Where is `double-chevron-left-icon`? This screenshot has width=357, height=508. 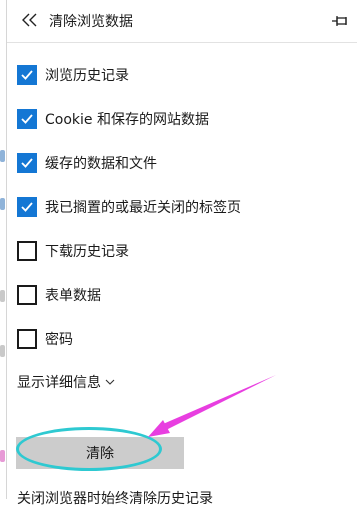
double-chevron-left-icon is located at coordinates (30, 20).